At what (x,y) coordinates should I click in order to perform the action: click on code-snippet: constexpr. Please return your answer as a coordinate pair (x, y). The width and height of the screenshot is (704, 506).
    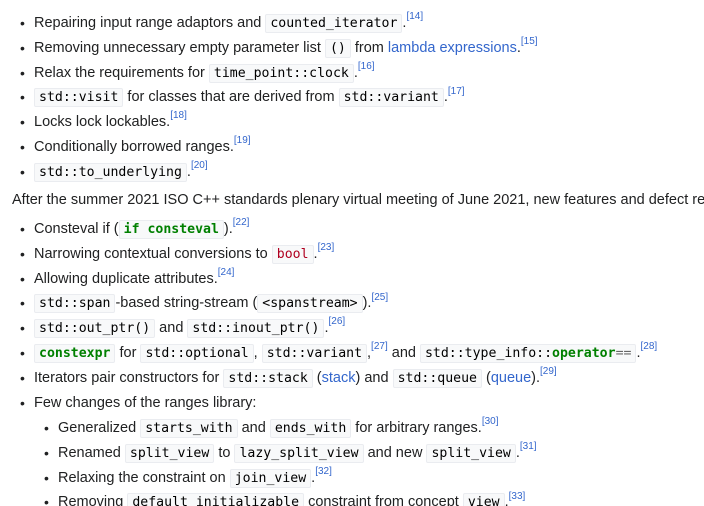
    Looking at the image, I should click on (75, 353).